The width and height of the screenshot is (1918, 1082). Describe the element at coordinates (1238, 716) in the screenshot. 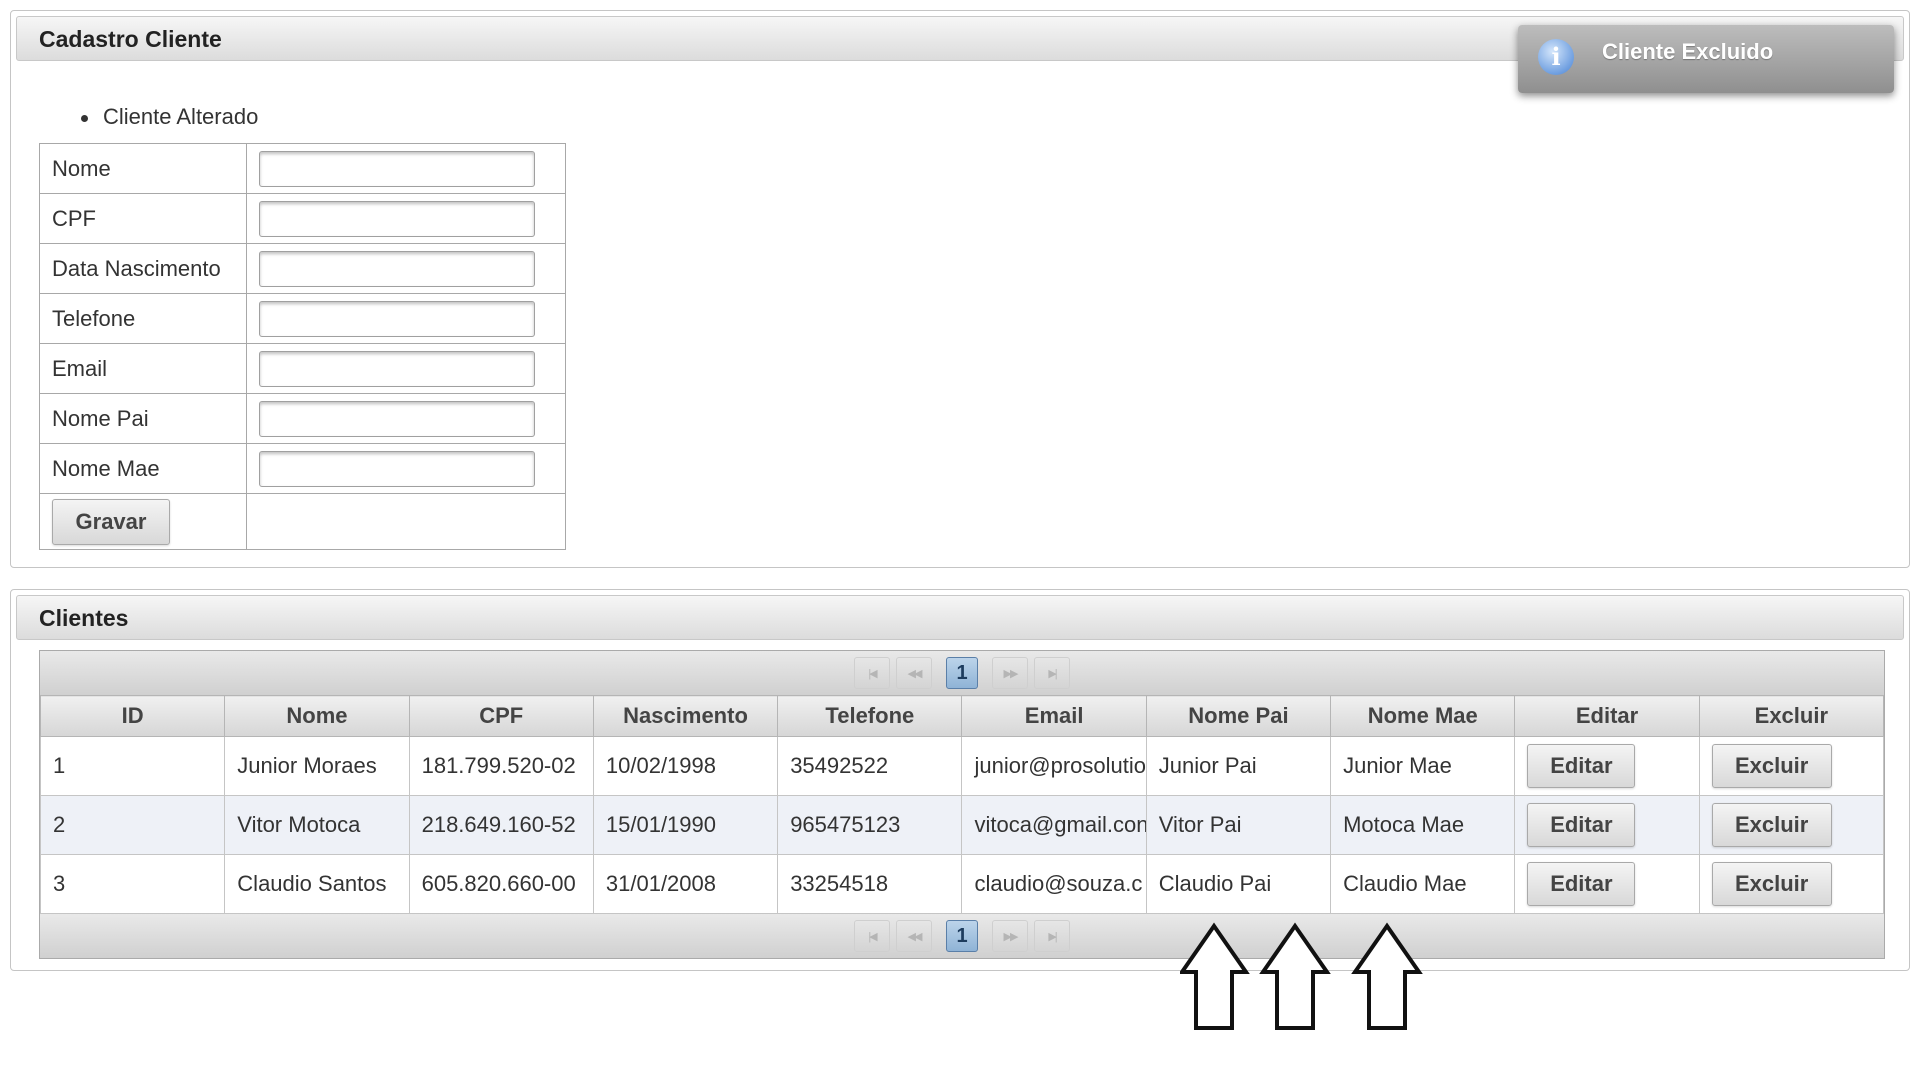

I see `col-nome-pai: Nome Pai` at that location.